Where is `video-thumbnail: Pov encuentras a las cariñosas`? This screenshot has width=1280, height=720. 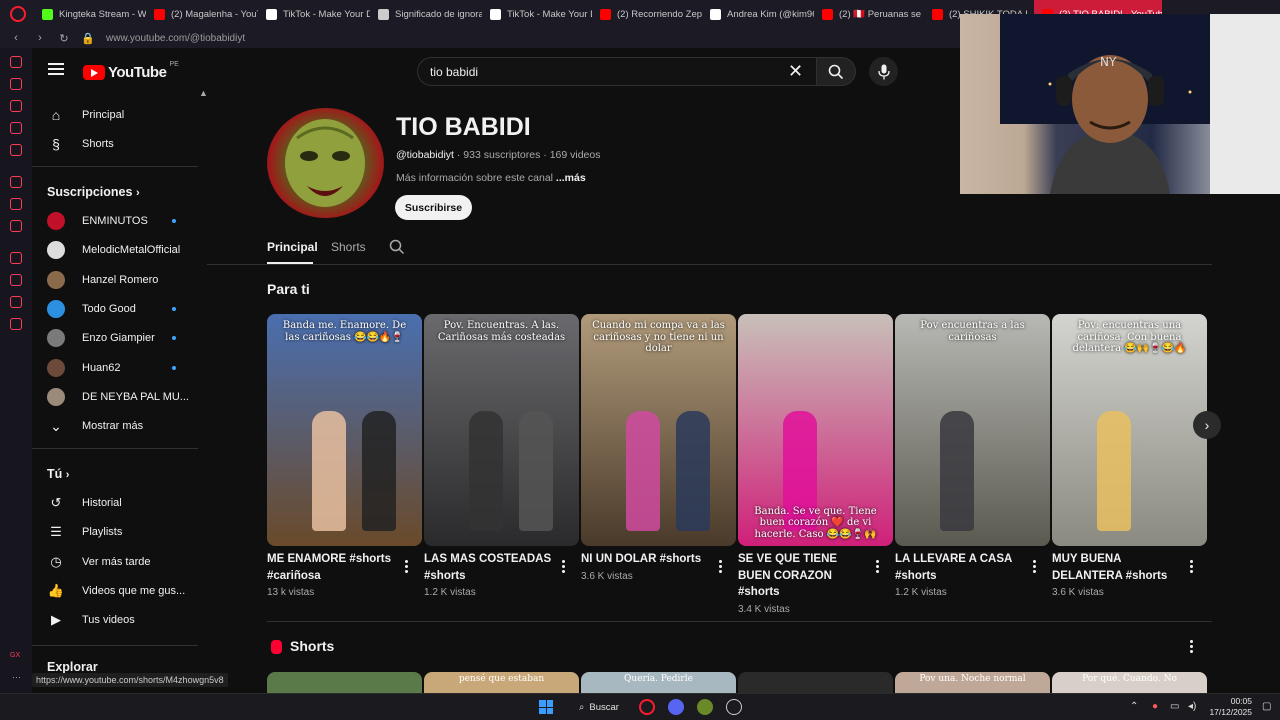
video-thumbnail: Pov encuentras a las cariñosas is located at coordinates (972, 430).